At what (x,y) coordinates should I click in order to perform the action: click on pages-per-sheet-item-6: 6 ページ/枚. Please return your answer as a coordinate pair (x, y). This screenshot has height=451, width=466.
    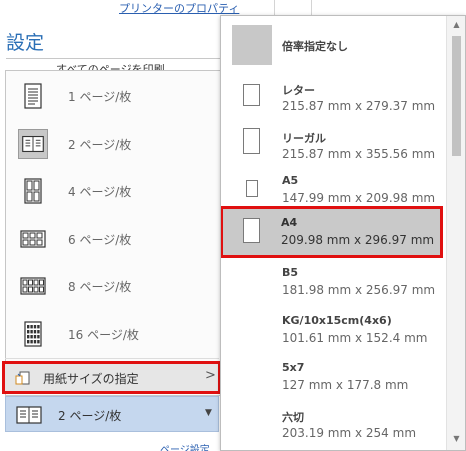
    Looking at the image, I should click on (113, 239).